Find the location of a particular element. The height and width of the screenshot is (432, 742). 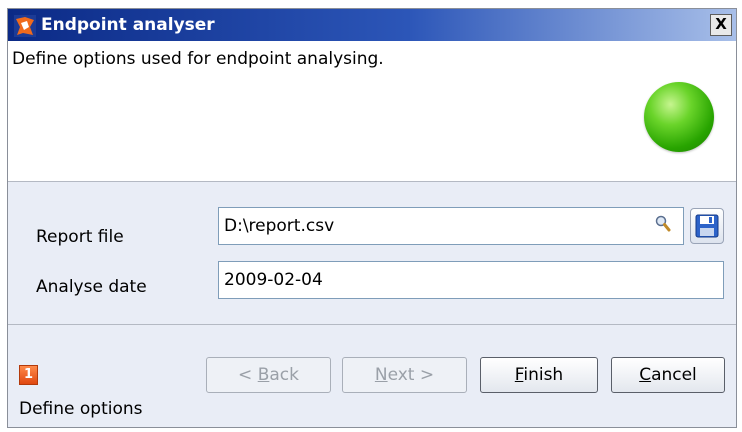

next-button: Next > is located at coordinates (404, 375).